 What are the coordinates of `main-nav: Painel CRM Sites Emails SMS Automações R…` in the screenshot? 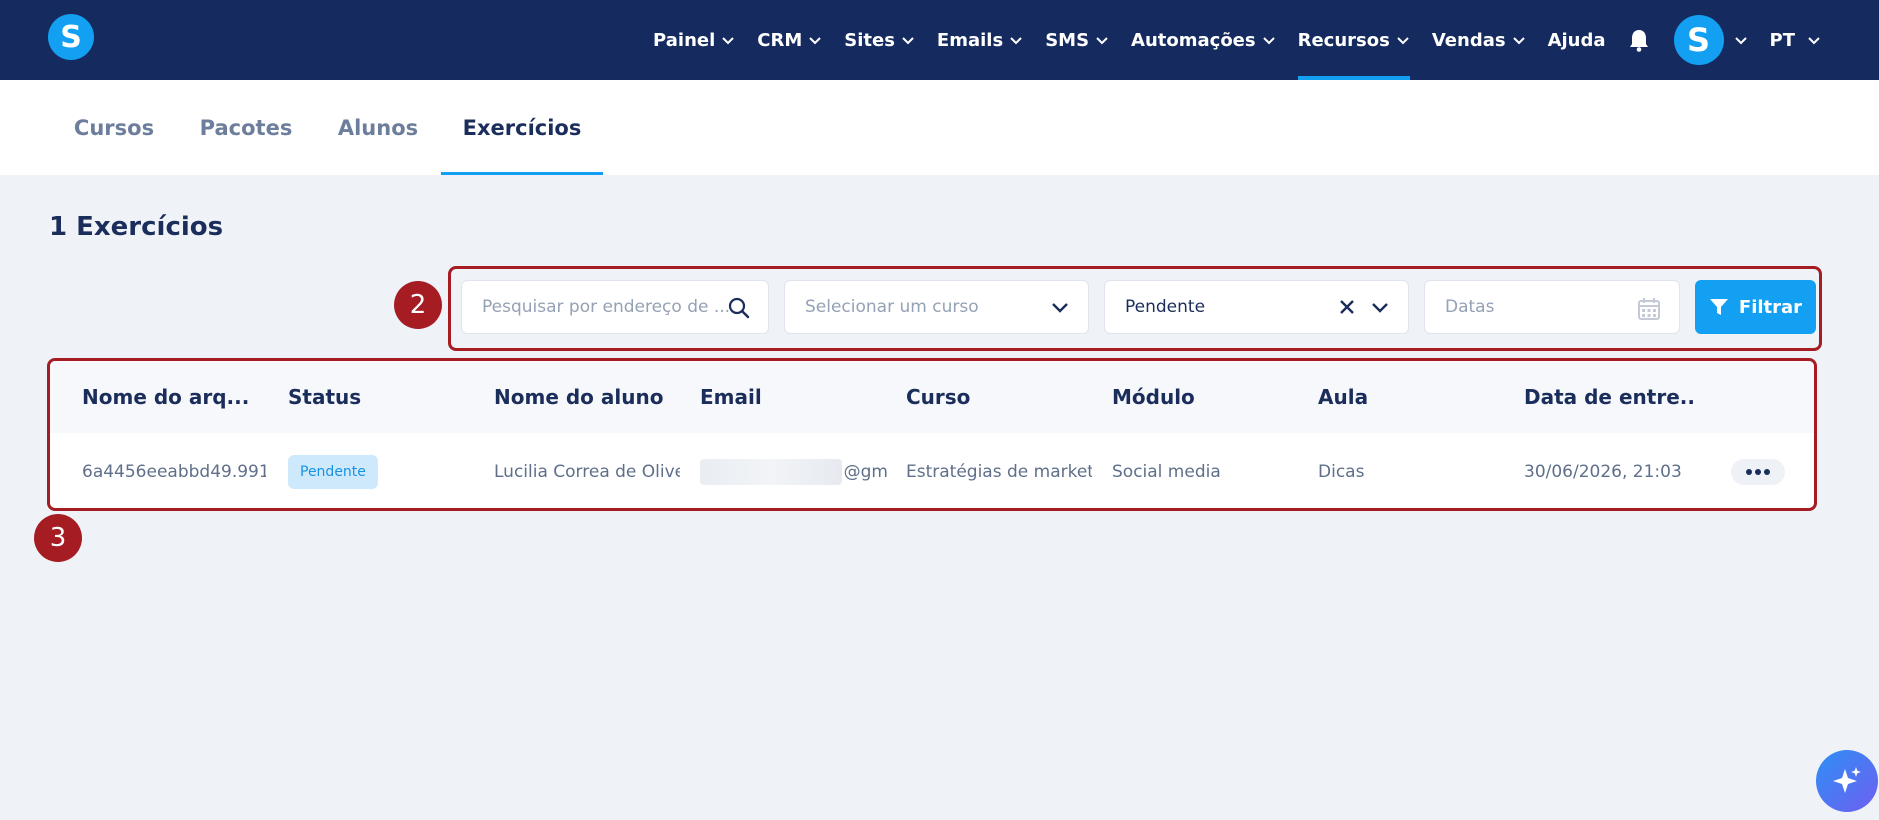 It's located at (1226, 40).